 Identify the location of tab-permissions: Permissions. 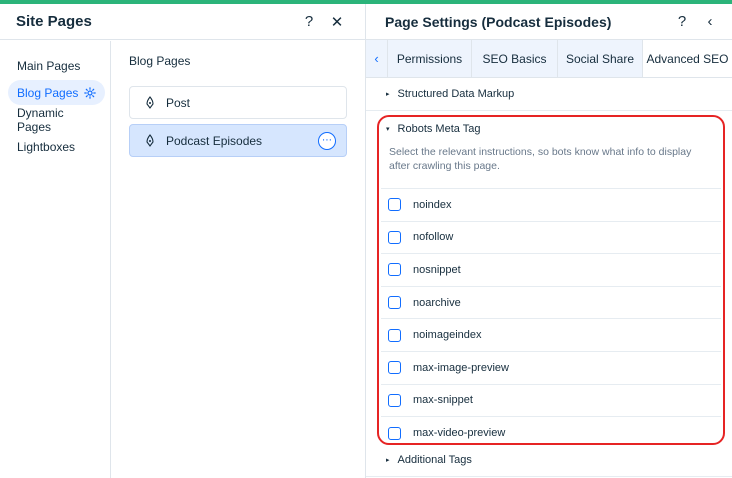
(430, 58).